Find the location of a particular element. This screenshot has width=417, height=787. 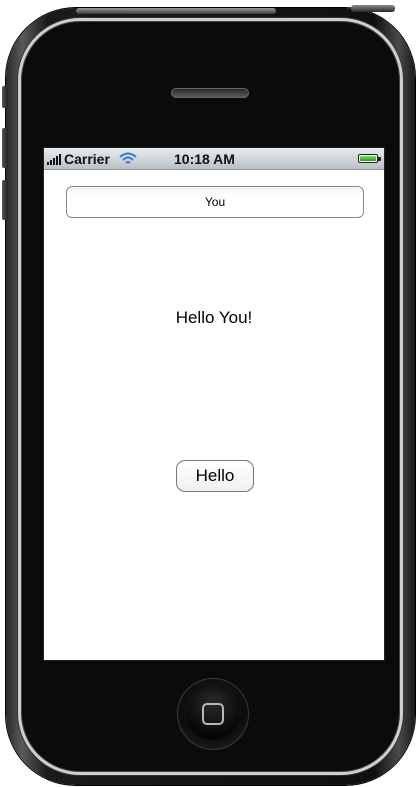

wifi-icon is located at coordinates (128, 158).